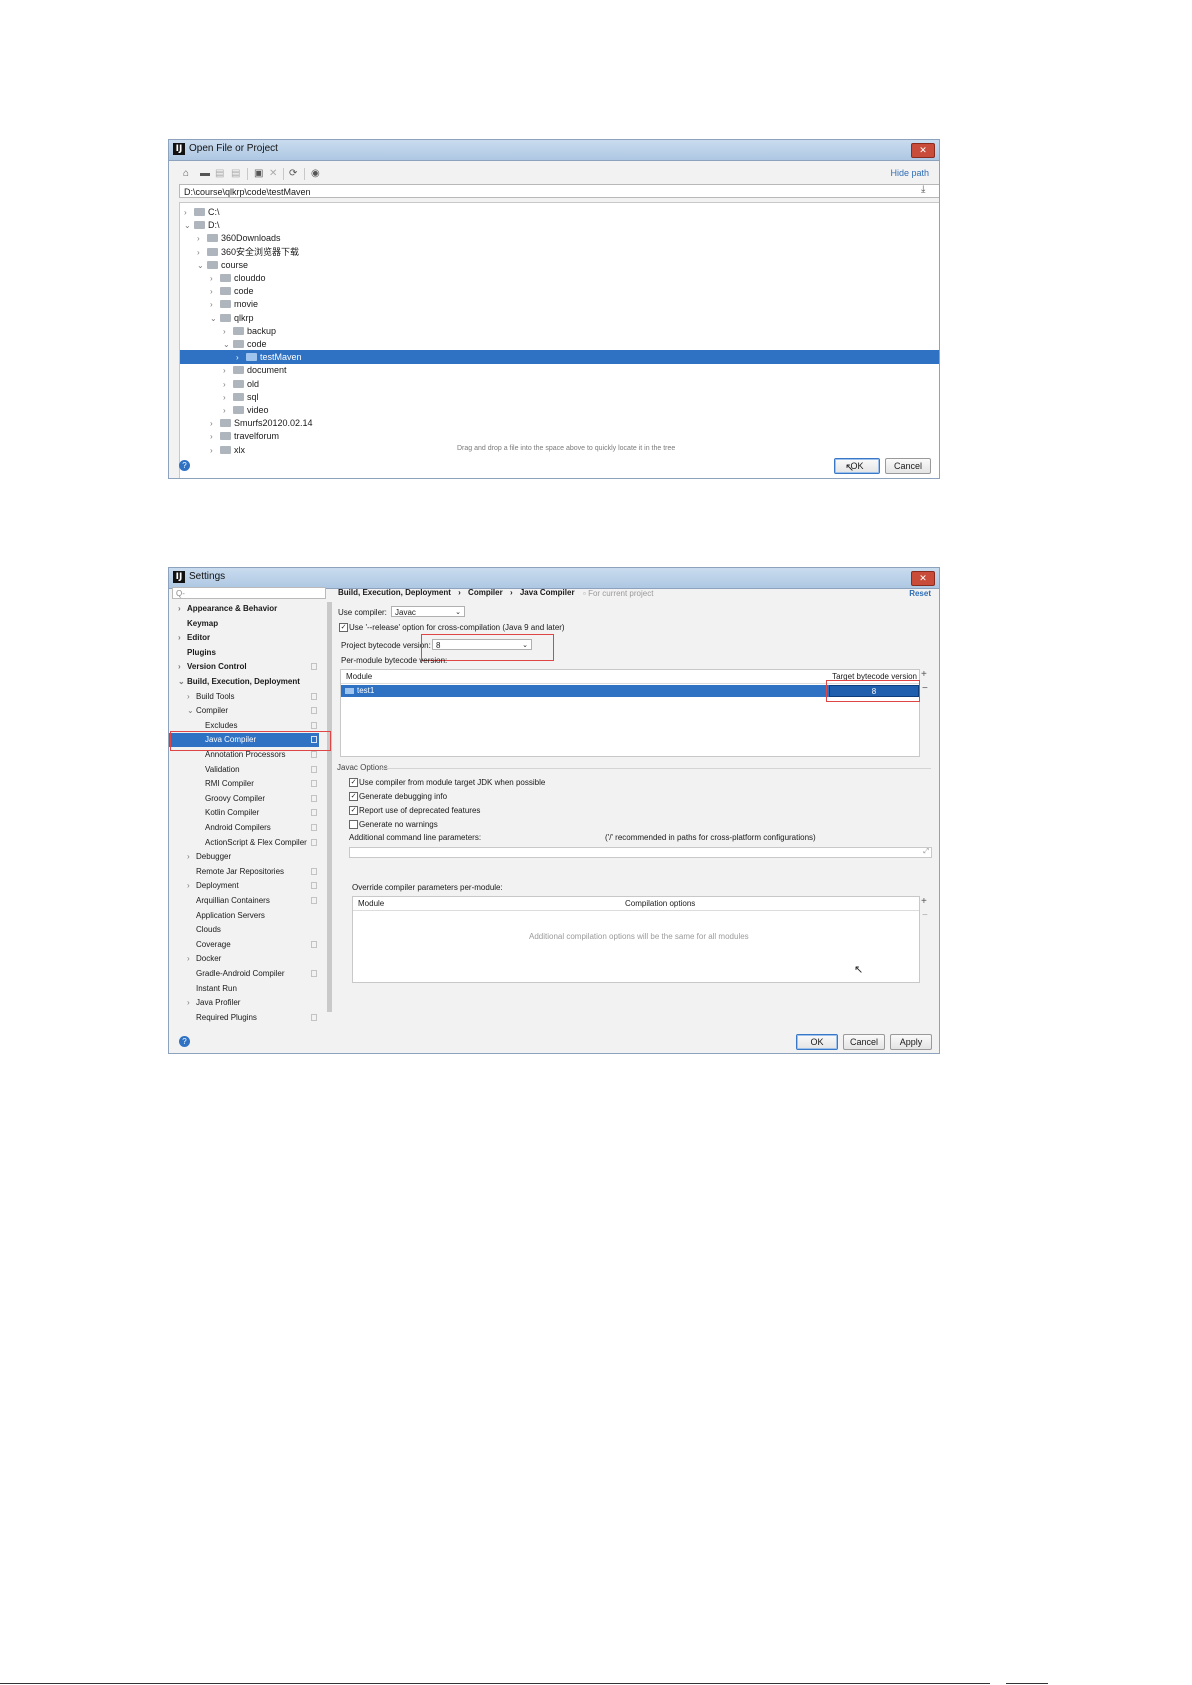 Image resolution: width=1192 pixels, height=1685 pixels. I want to click on settings-nav-item: Plugins, so click(244, 653).